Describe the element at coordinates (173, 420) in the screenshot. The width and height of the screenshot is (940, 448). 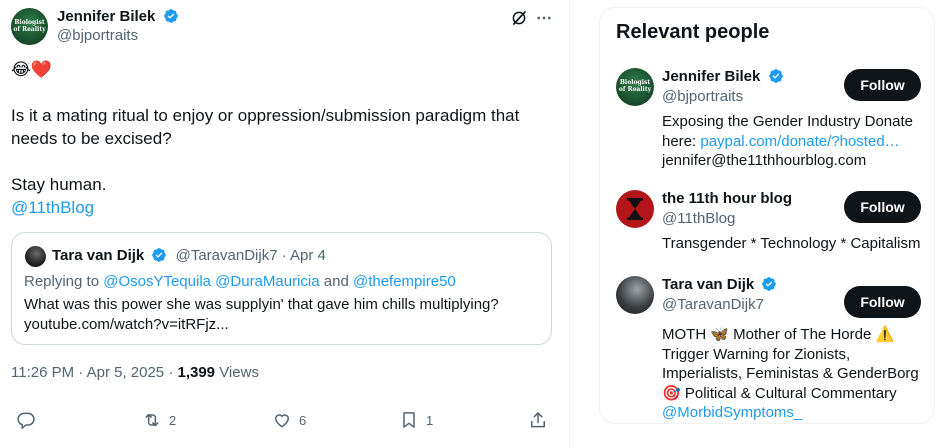
I see `retweet-count: 2` at that location.